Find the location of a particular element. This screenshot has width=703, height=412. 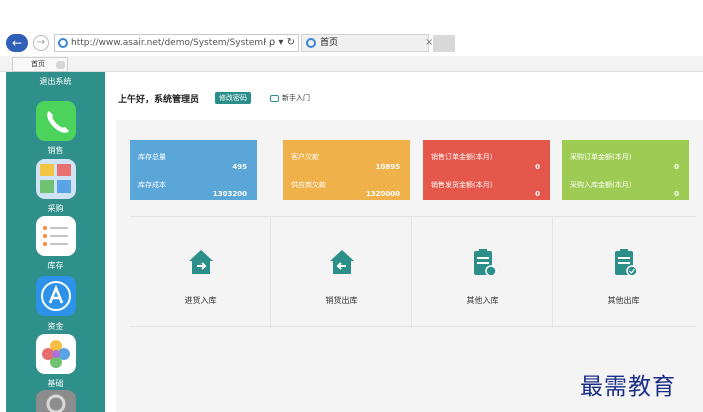

stat-label: 供应商欠款 is located at coordinates (308, 185).